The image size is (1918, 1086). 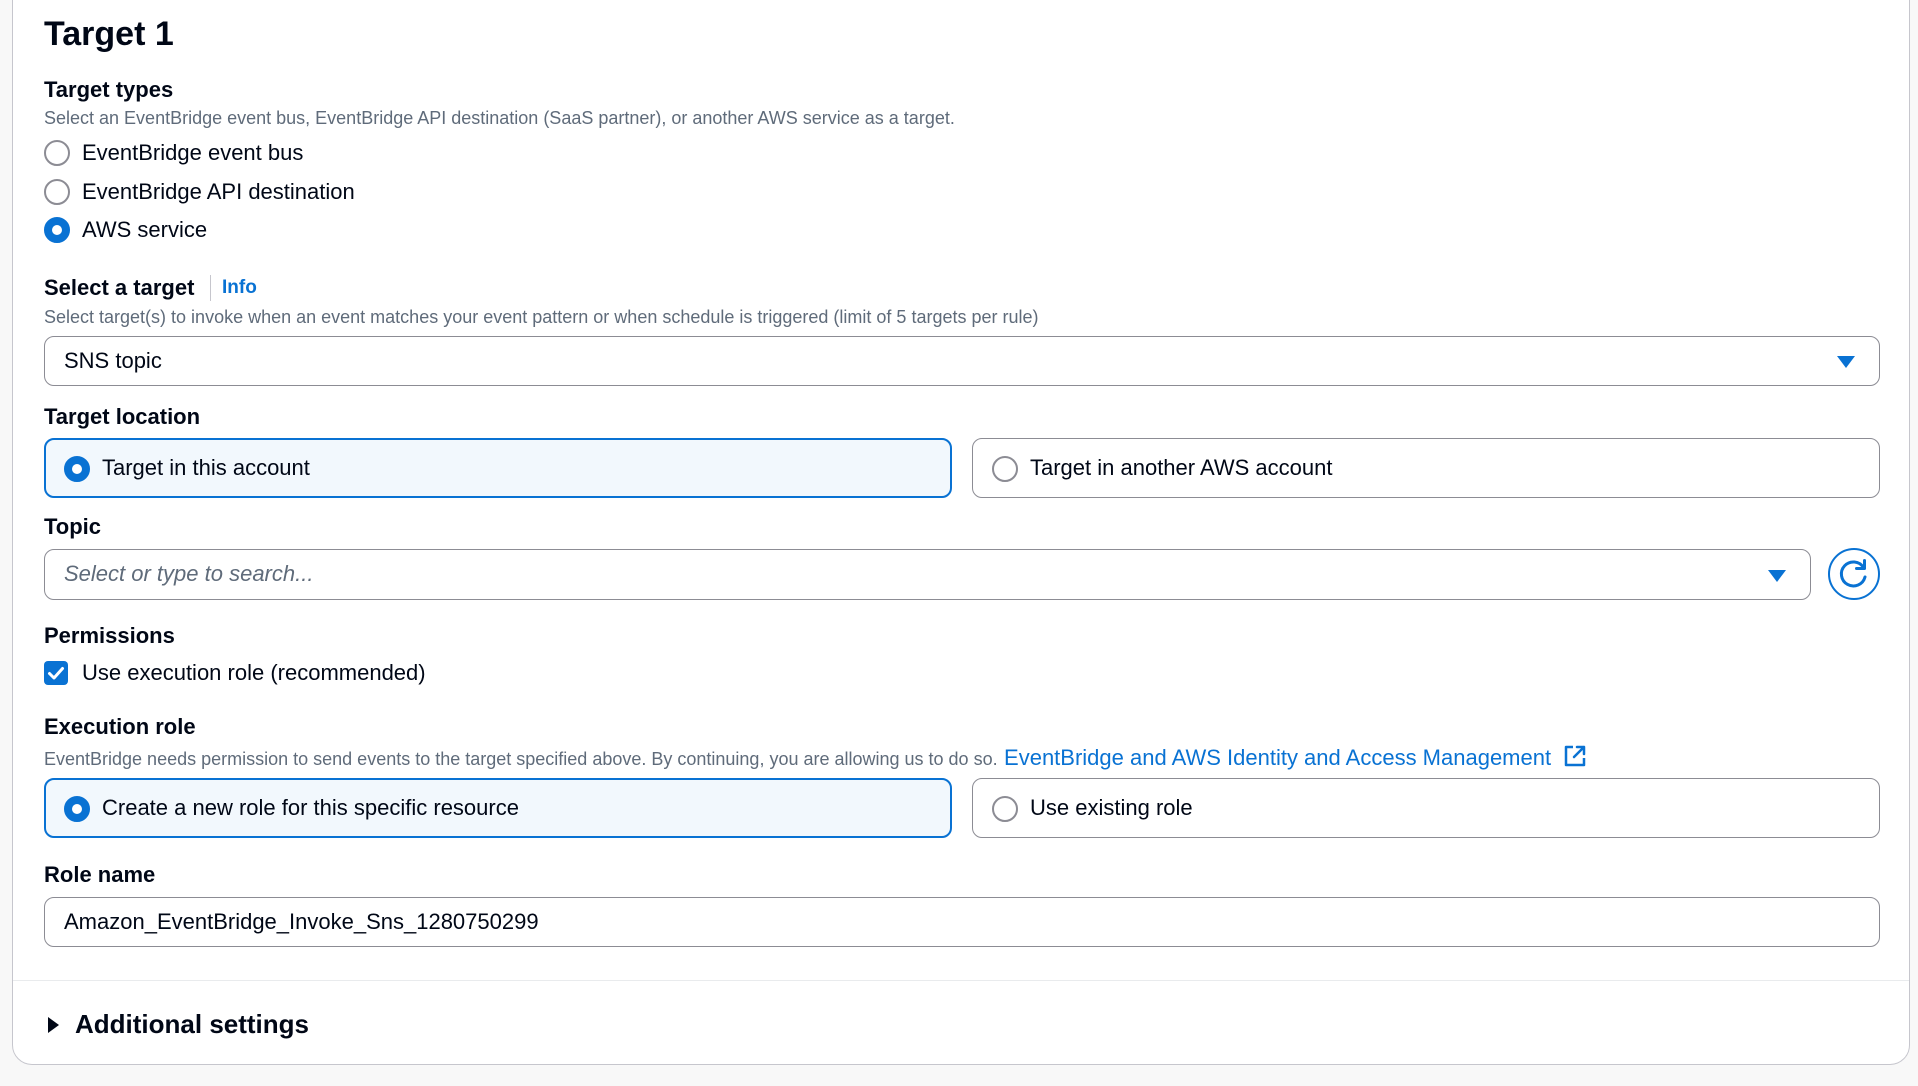 I want to click on info-separator, so click(x=210, y=288).